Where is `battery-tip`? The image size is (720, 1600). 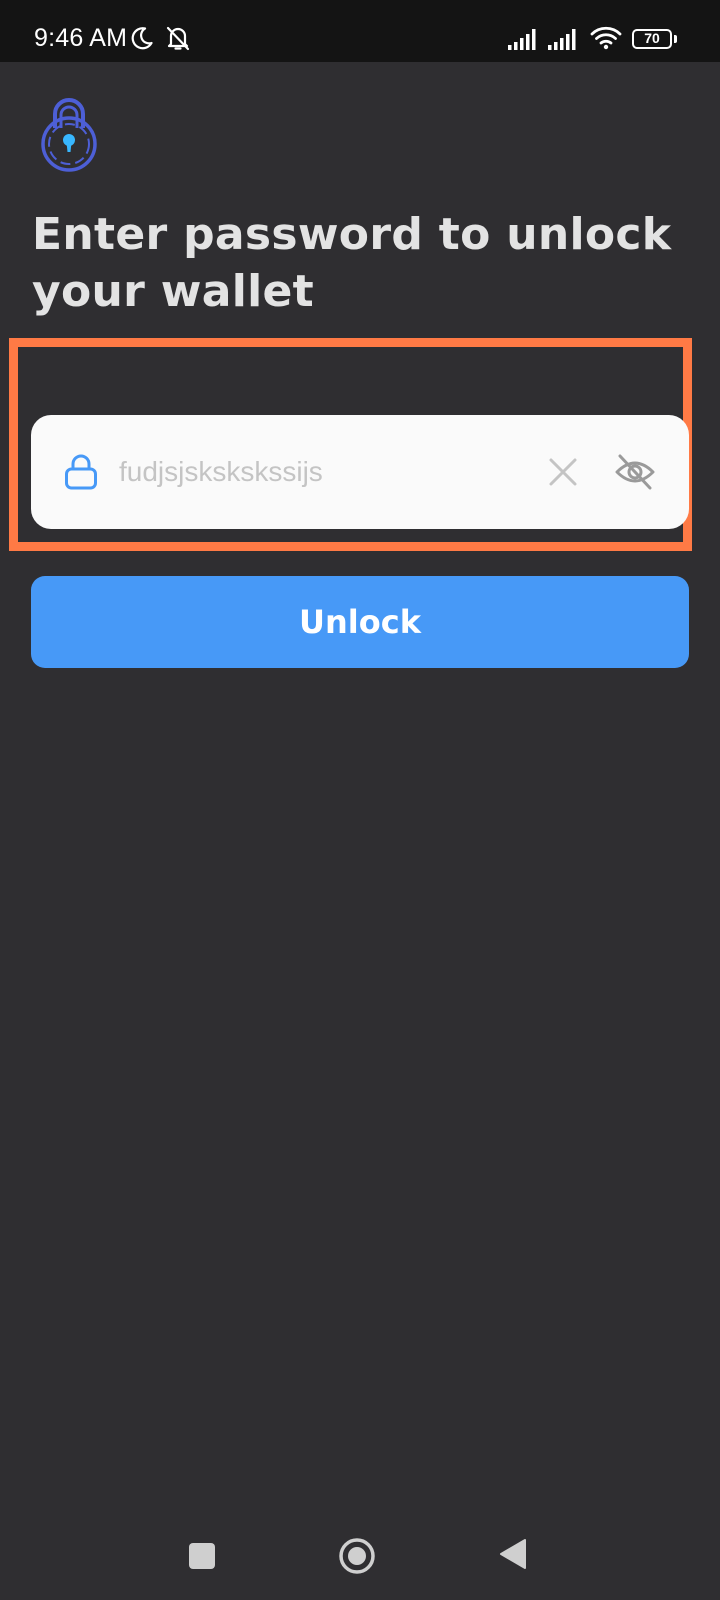
battery-tip is located at coordinates (675, 39).